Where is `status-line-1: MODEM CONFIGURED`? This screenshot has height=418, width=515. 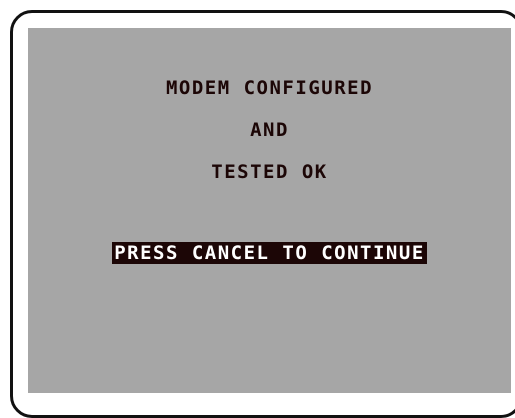 status-line-1: MODEM CONFIGURED is located at coordinates (269, 88).